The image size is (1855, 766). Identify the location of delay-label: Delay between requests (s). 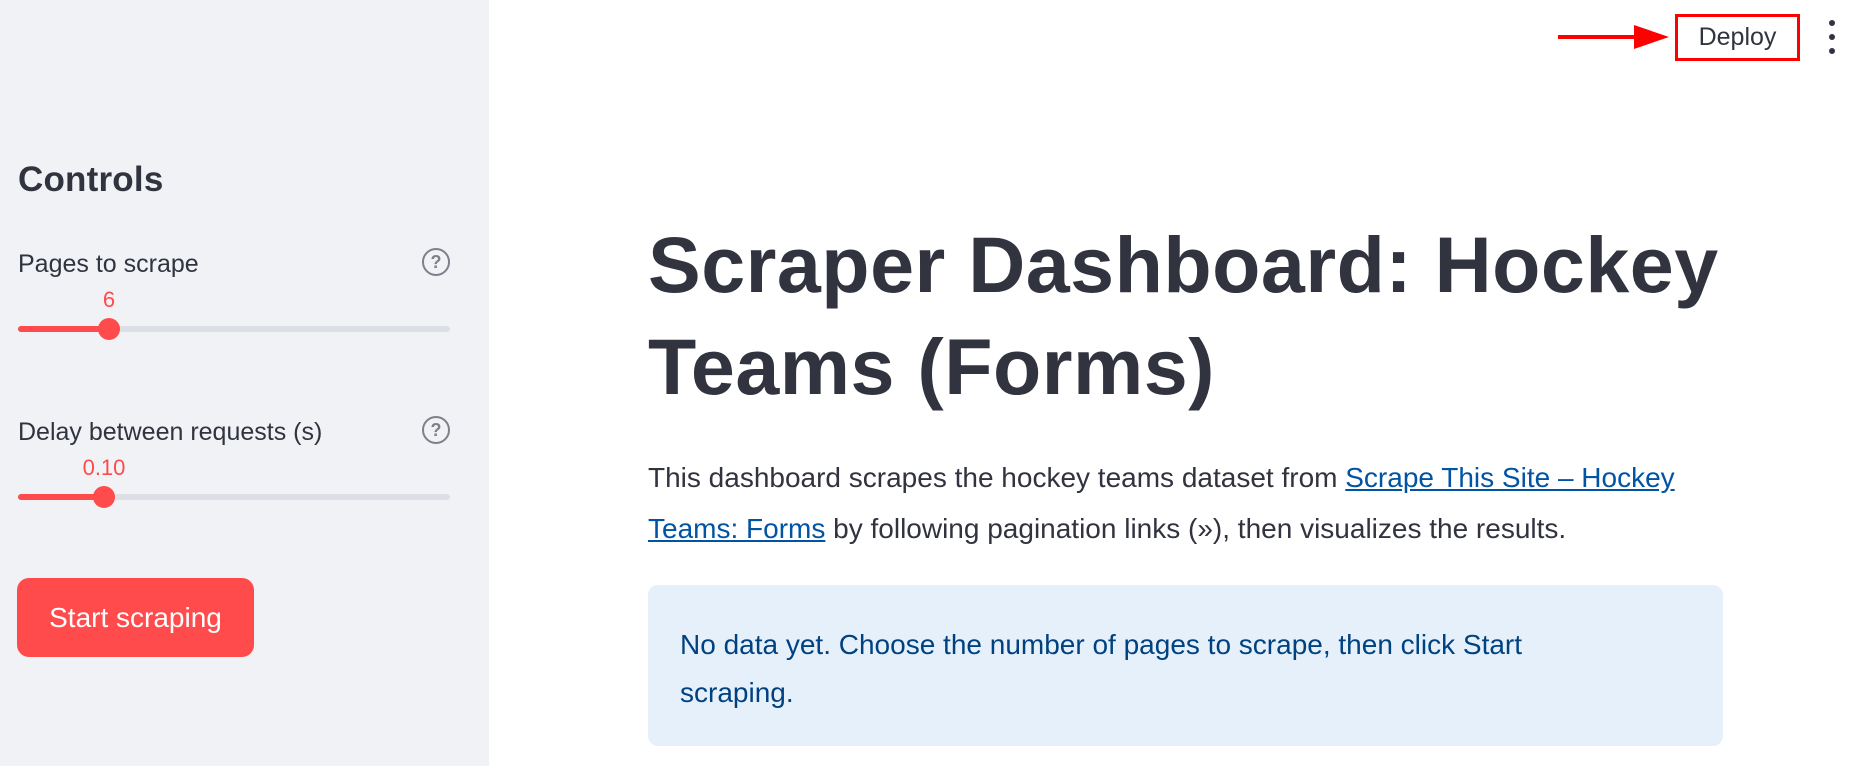
(170, 432).